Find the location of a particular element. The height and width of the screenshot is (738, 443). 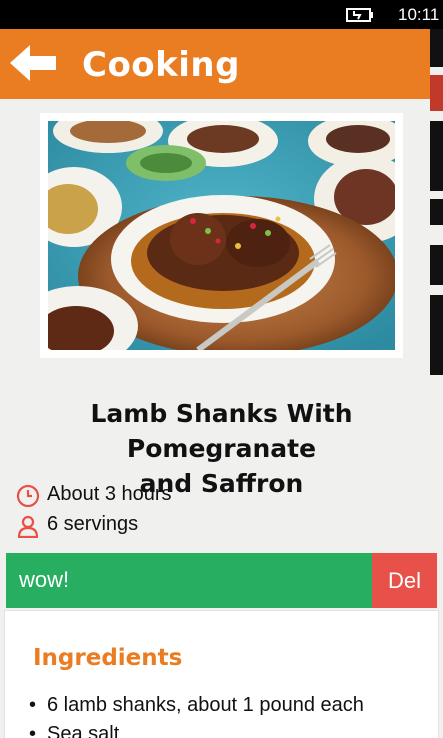

app-bar: Cooking is located at coordinates (215, 64).